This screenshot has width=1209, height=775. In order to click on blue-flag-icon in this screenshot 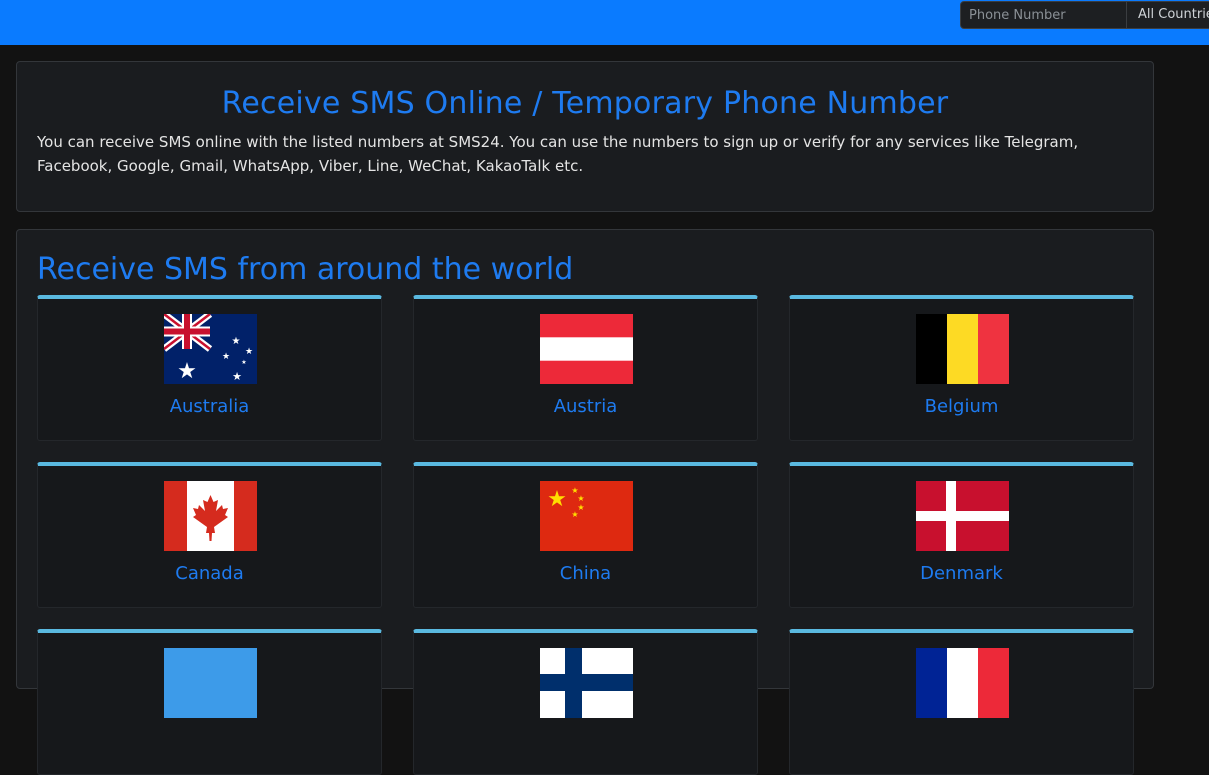, I will do `click(210, 683)`.